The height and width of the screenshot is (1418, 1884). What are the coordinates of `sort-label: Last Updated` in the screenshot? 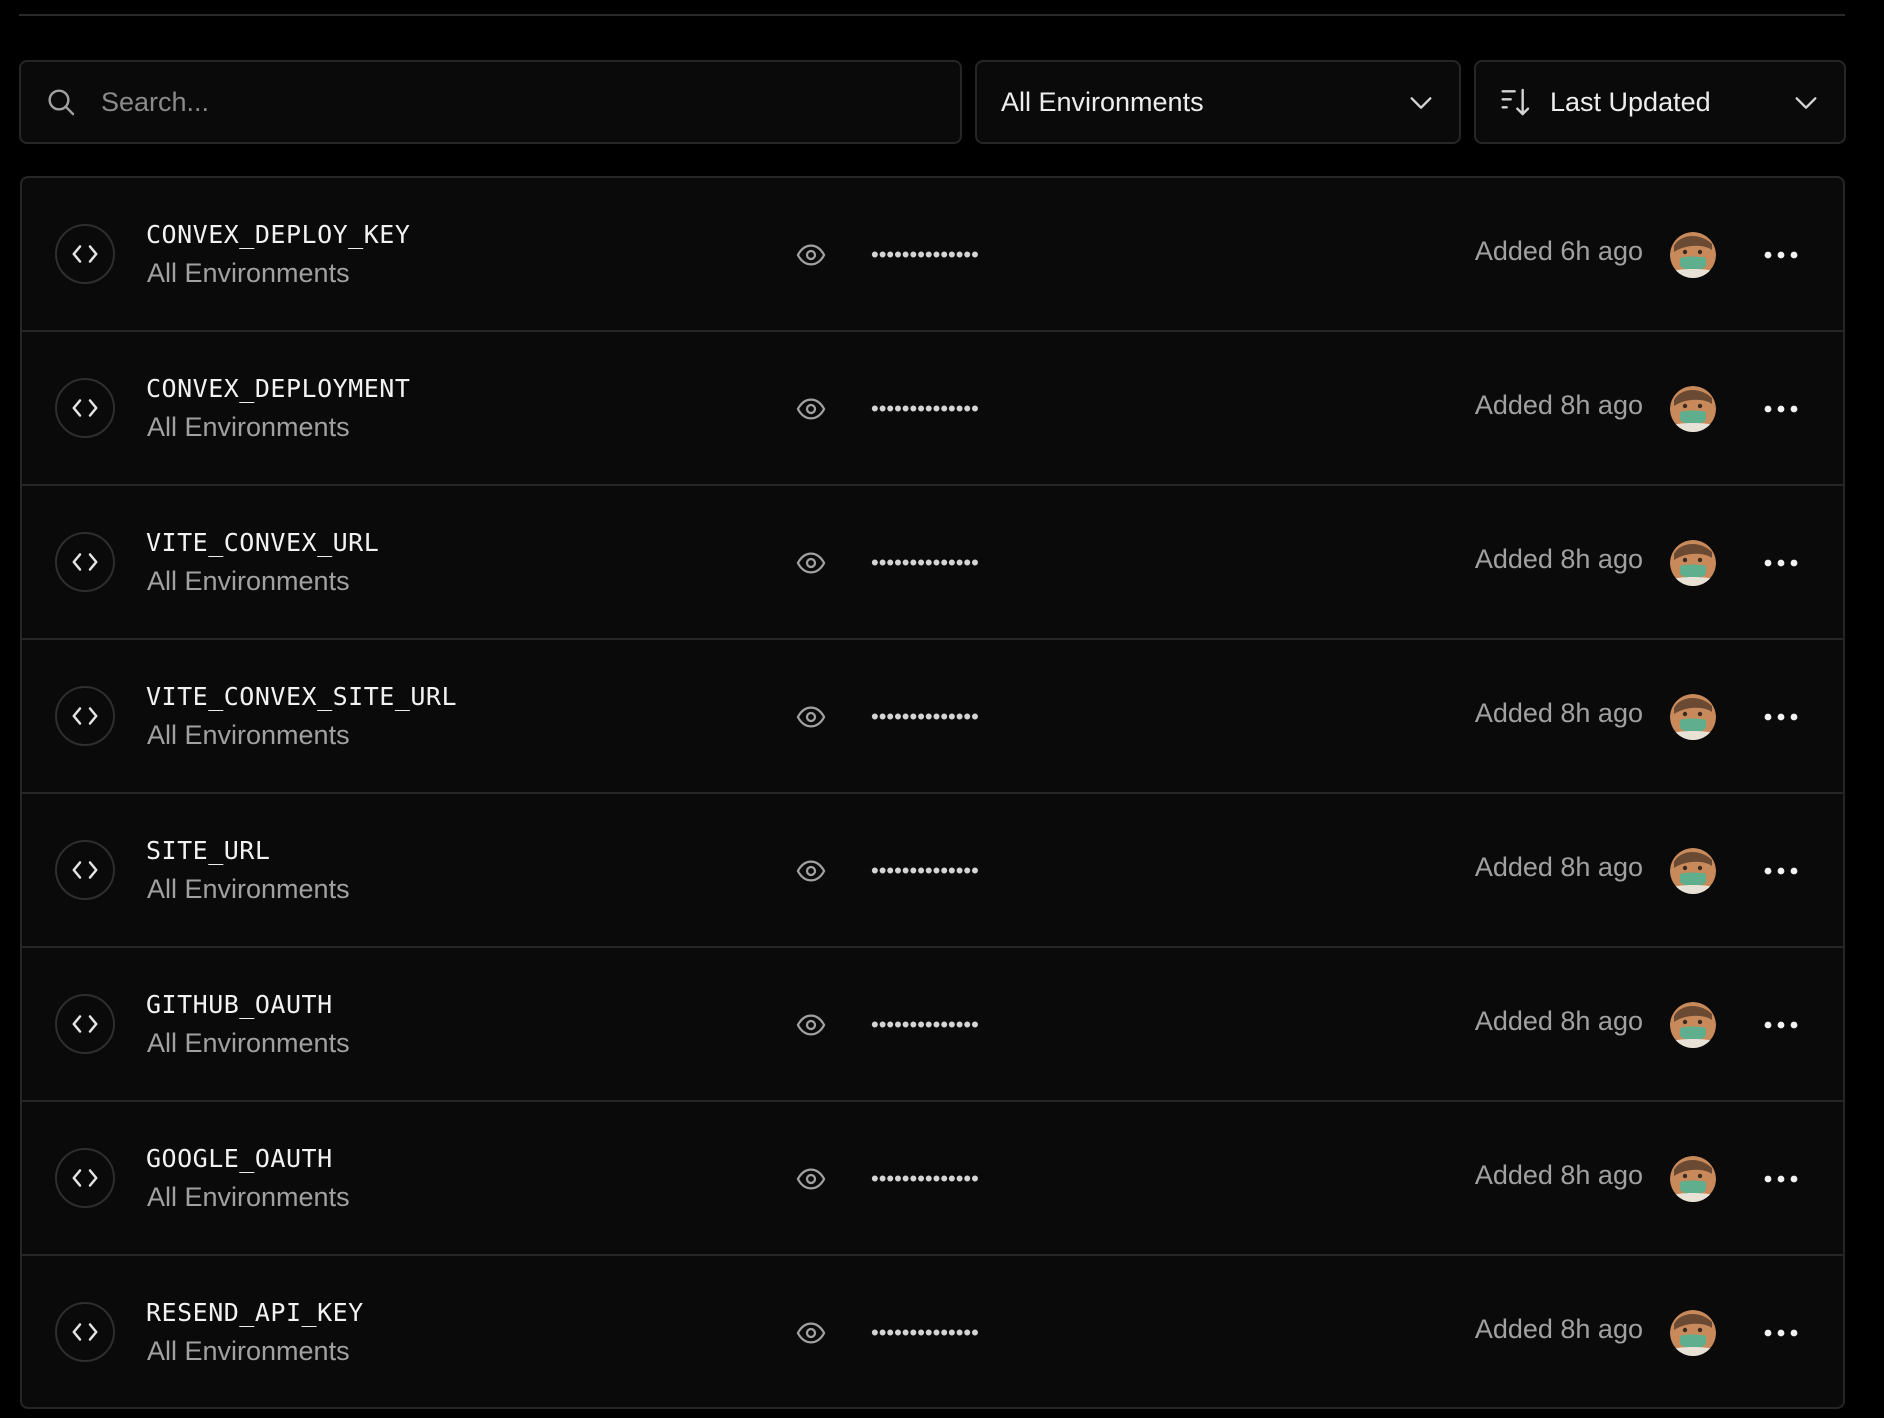 It's located at (1630, 101).